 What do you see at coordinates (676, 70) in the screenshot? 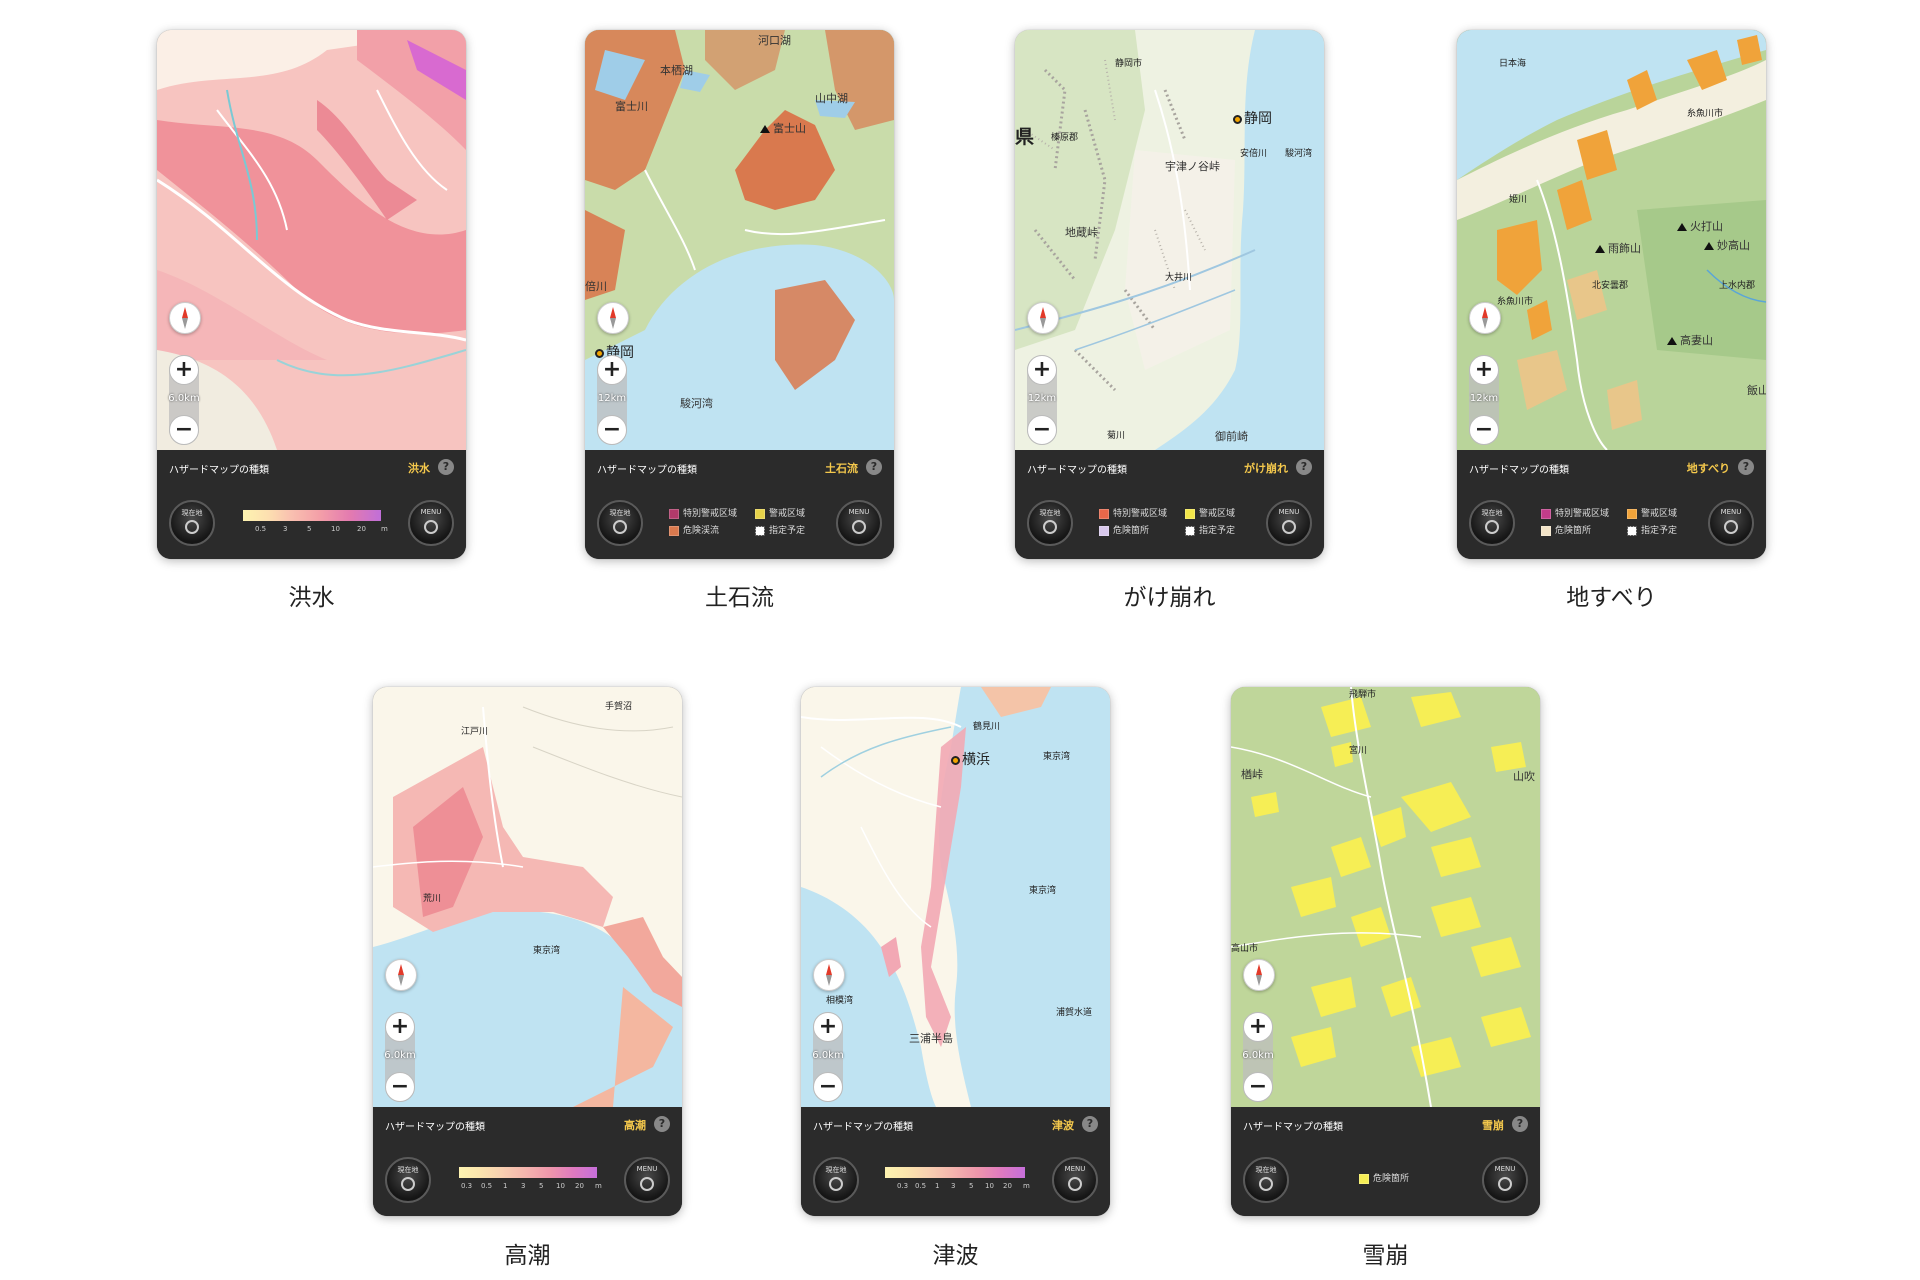
I see `map-label: 本栖湖` at bounding box center [676, 70].